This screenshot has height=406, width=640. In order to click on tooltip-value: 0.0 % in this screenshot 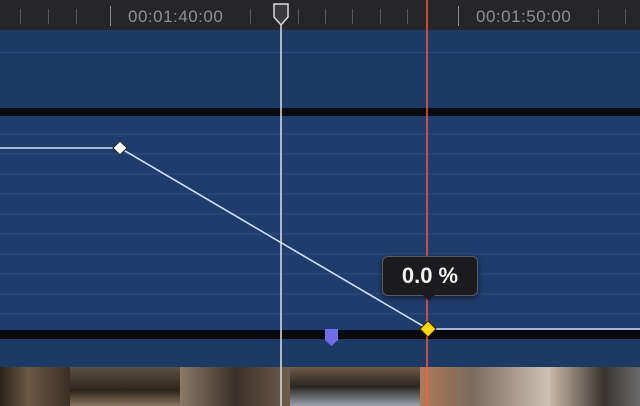, I will do `click(430, 275)`.